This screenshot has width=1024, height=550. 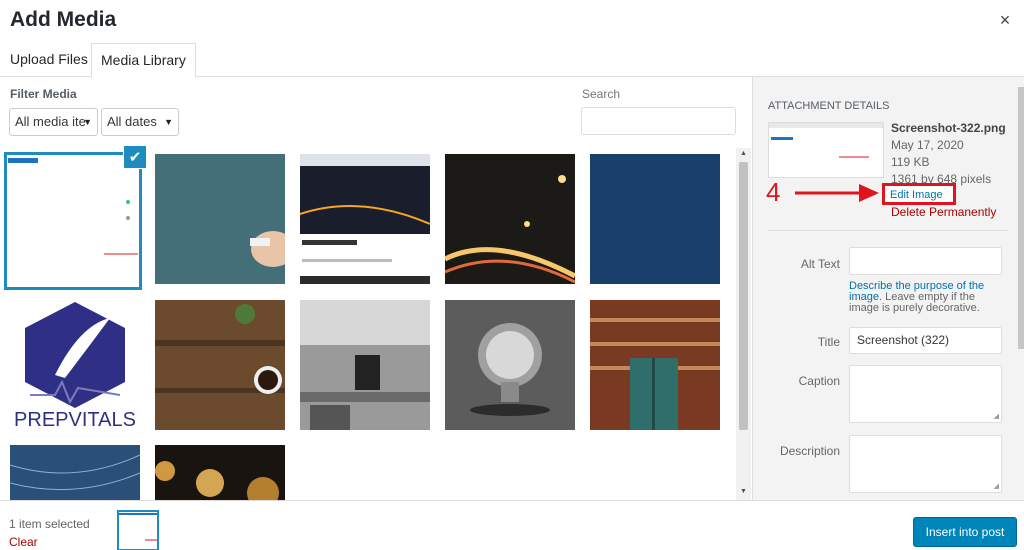 I want to click on media-item-screenshot, so click(x=73, y=221).